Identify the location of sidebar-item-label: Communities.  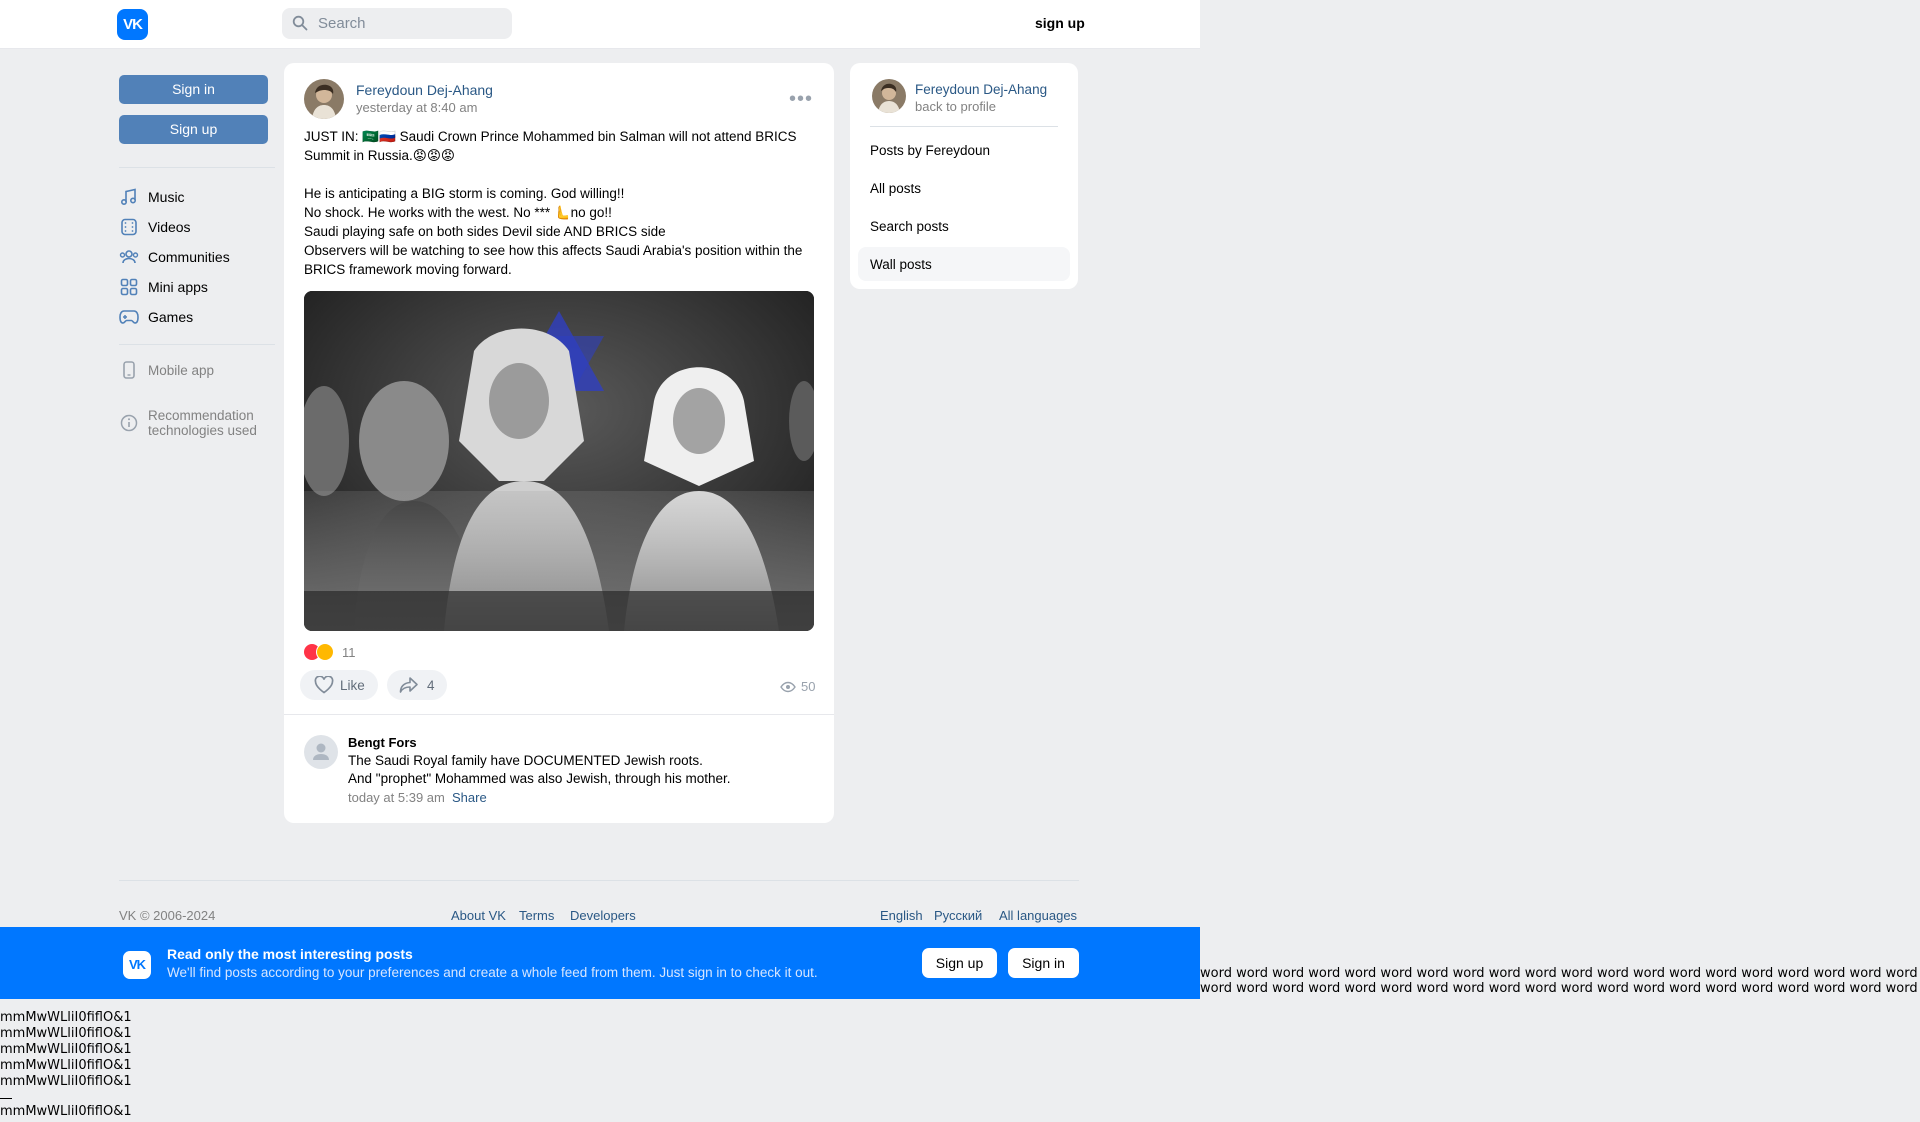
(189, 257).